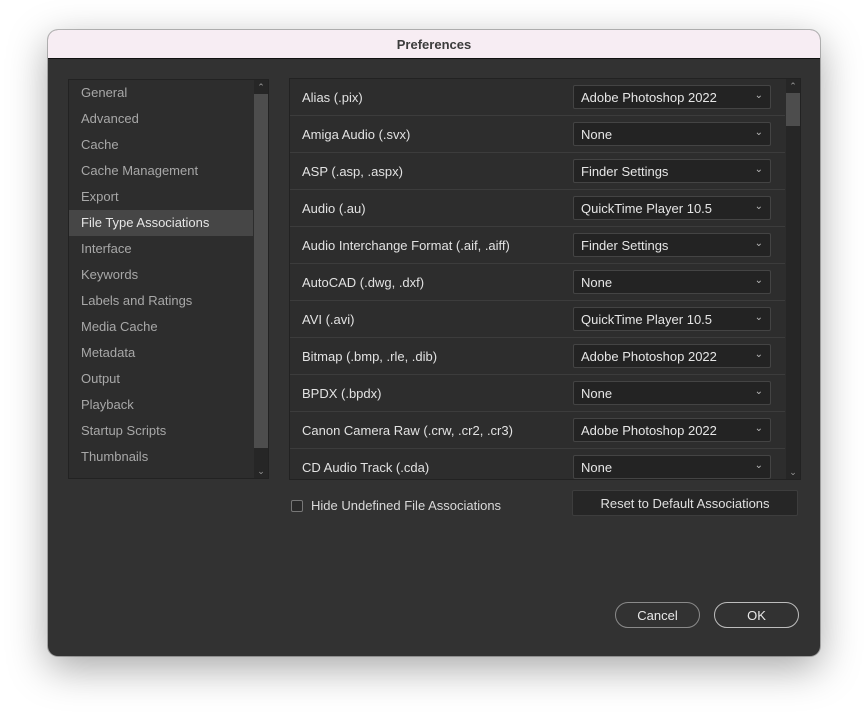  I want to click on window-title: Preferences, so click(434, 44).